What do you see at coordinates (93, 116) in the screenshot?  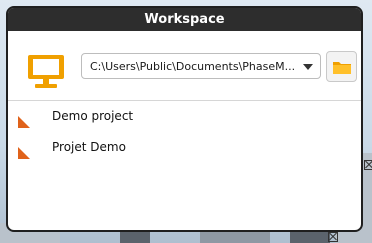 I see `project-label: Demo project` at bounding box center [93, 116].